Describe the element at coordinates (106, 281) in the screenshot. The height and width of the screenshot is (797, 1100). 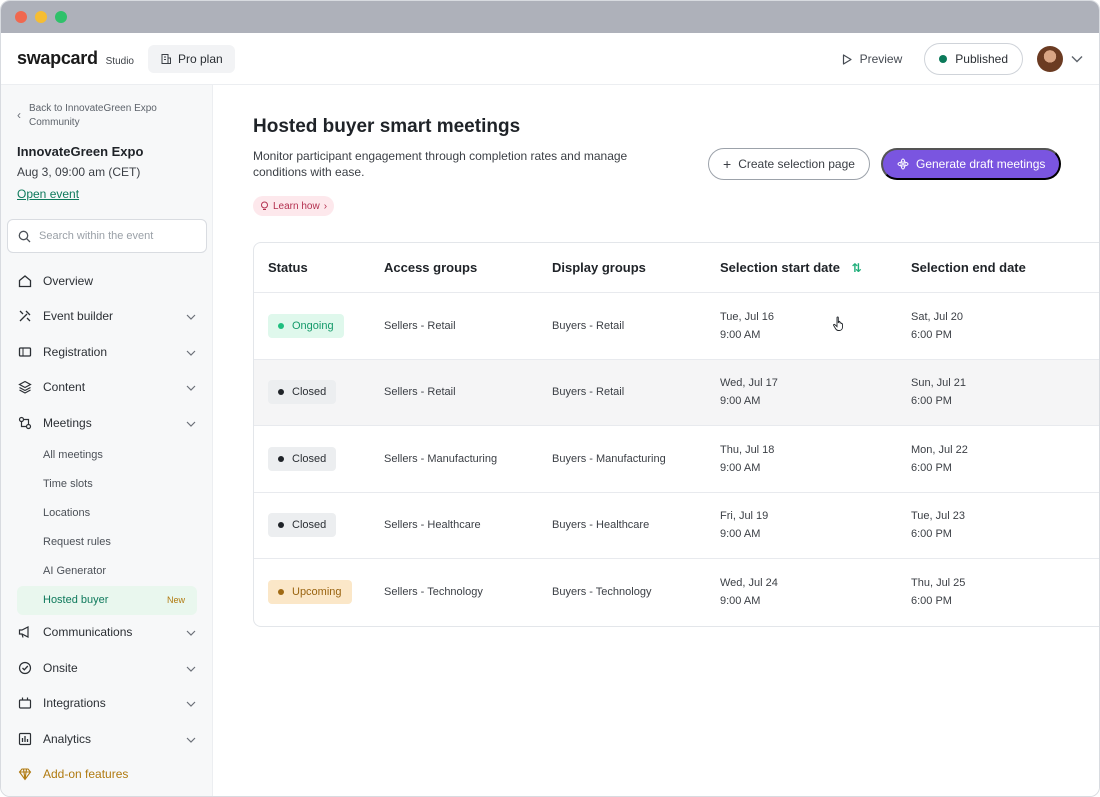
I see `sidebar-item-overview: Overview` at that location.